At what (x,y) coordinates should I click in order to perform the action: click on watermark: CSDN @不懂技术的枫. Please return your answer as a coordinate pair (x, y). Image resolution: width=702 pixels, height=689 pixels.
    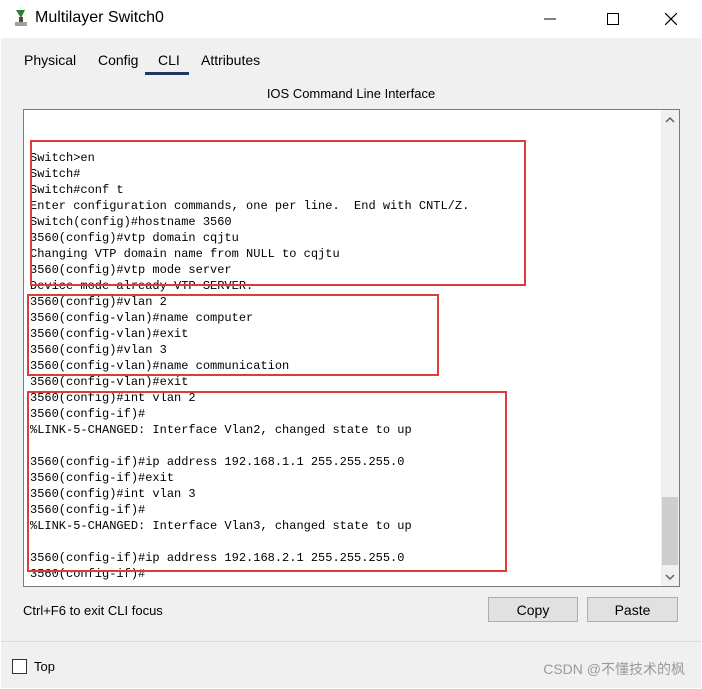
    Looking at the image, I should click on (614, 669).